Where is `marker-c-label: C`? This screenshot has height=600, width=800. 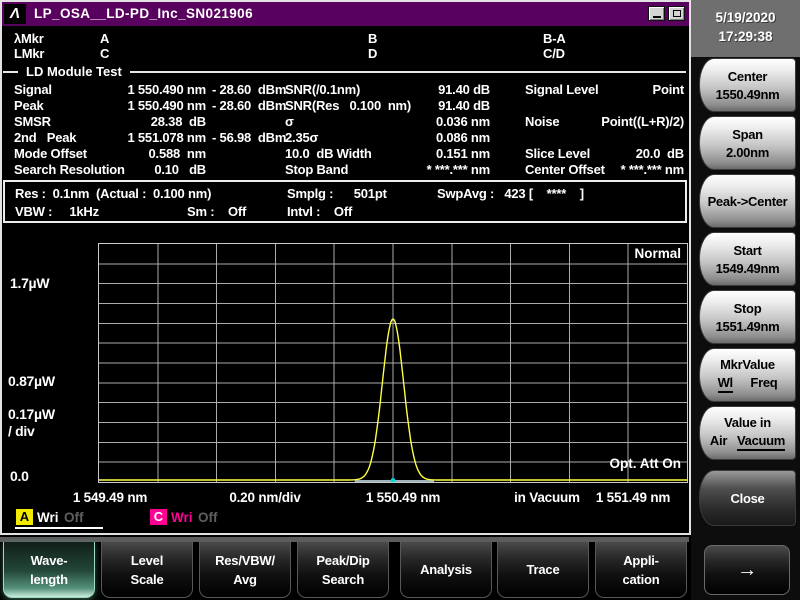
marker-c-label: C is located at coordinates (105, 53).